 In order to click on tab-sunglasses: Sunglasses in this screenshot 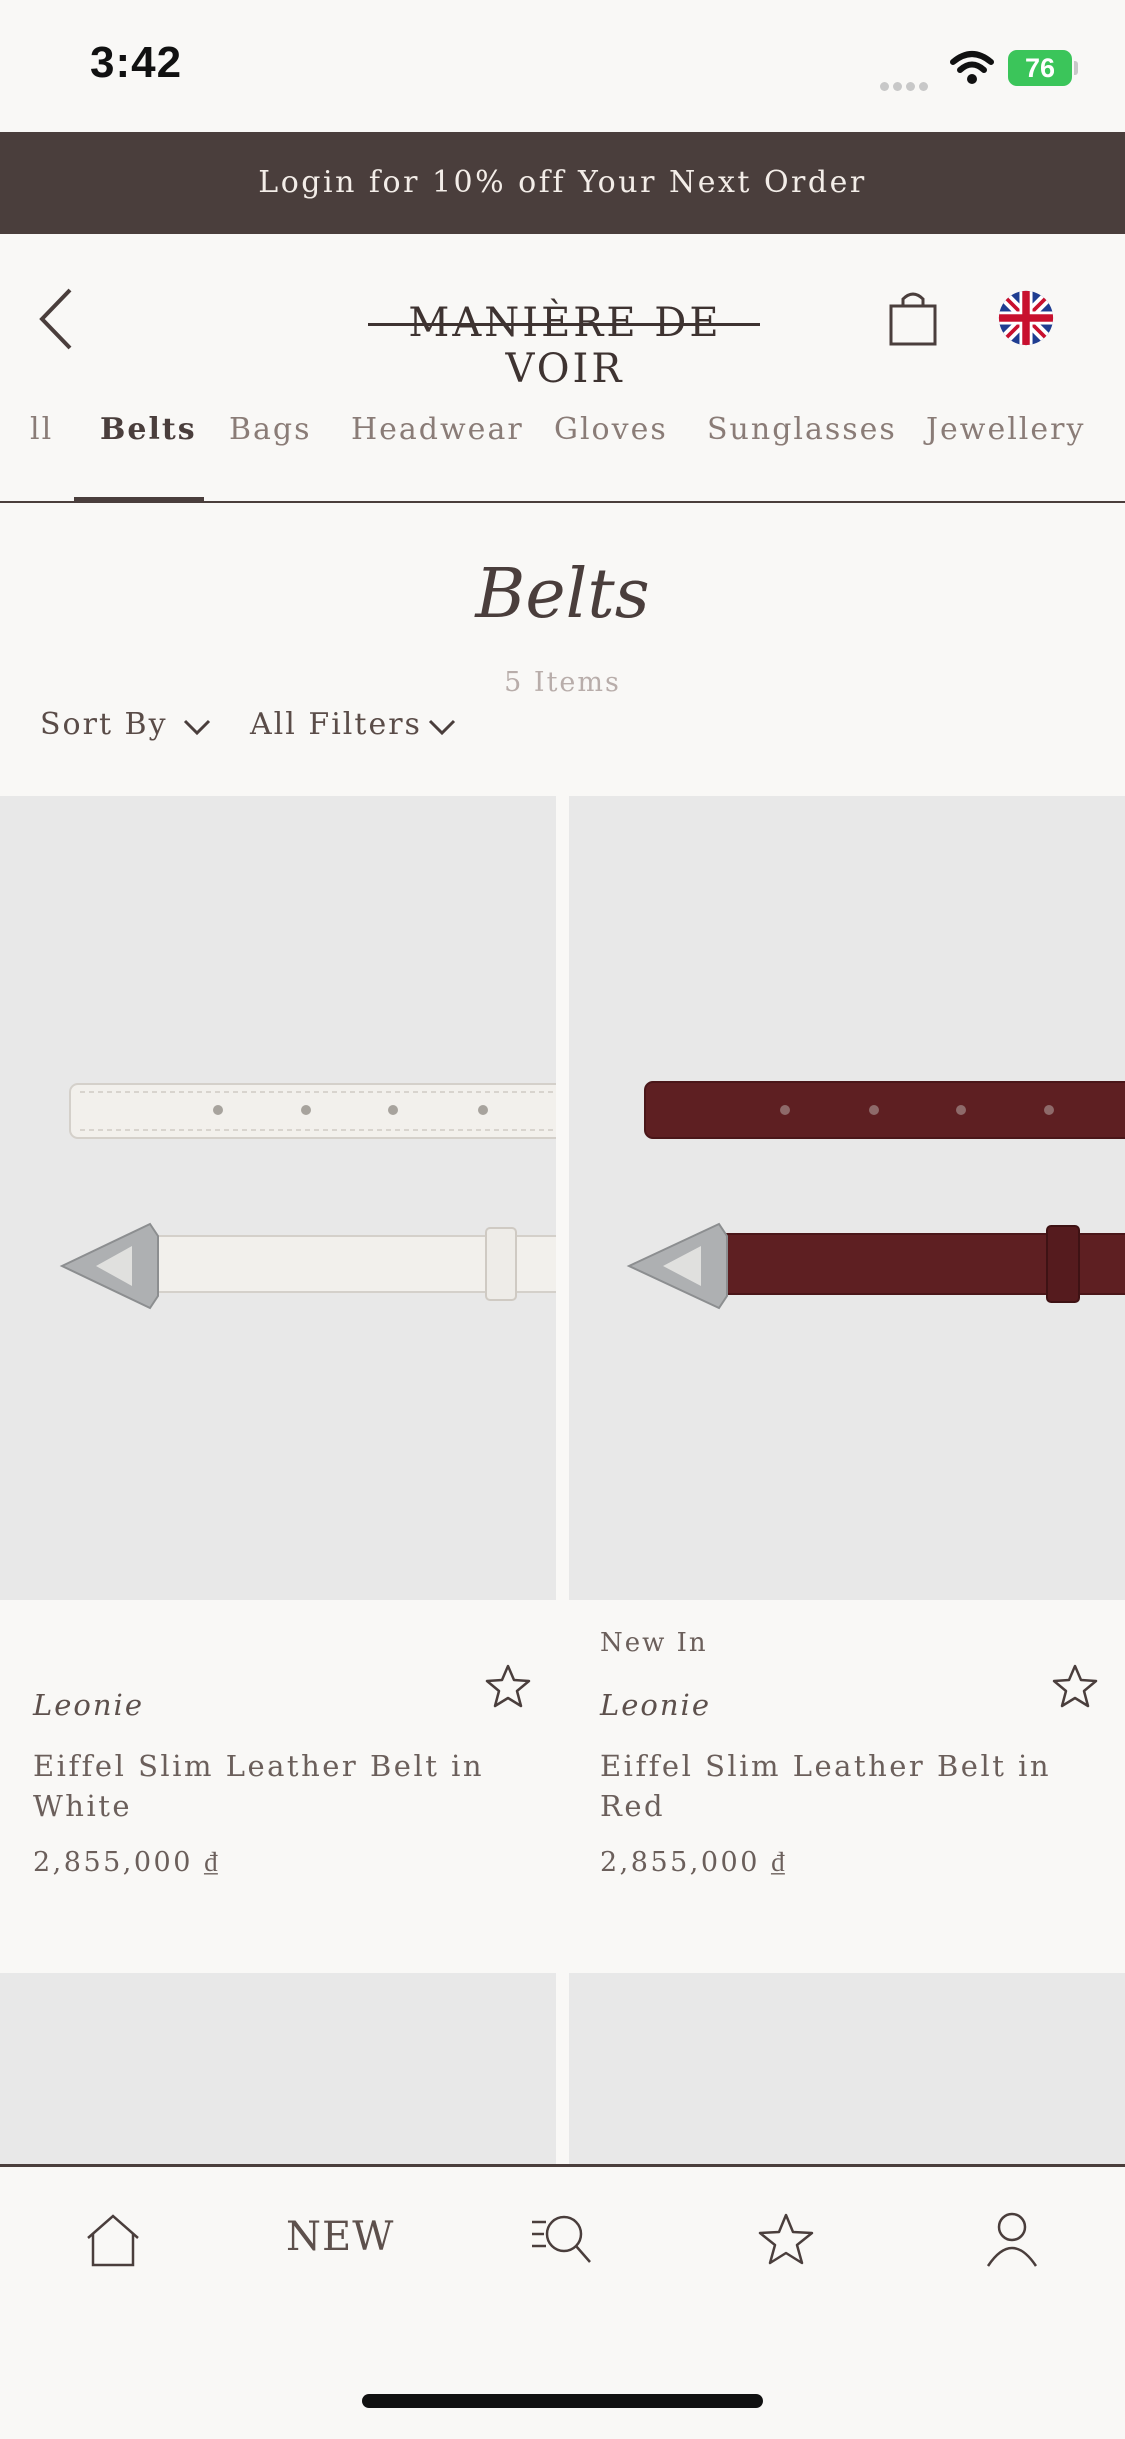, I will do `click(802, 429)`.